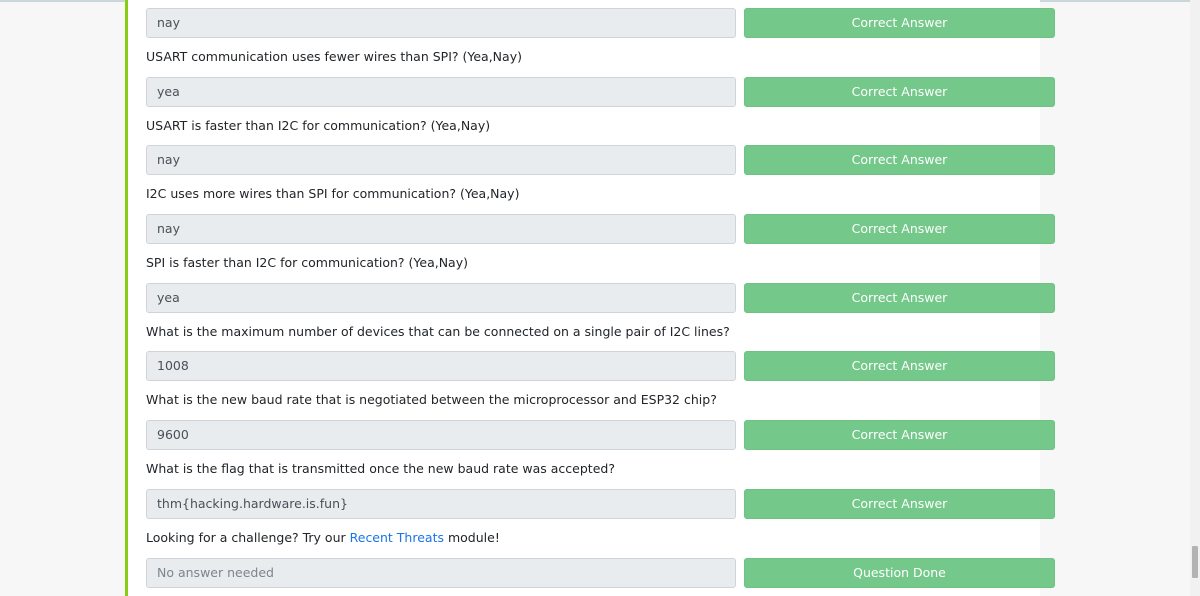 Image resolution: width=1200 pixels, height=596 pixels. I want to click on vertical-scrollbar, so click(1195, 298).